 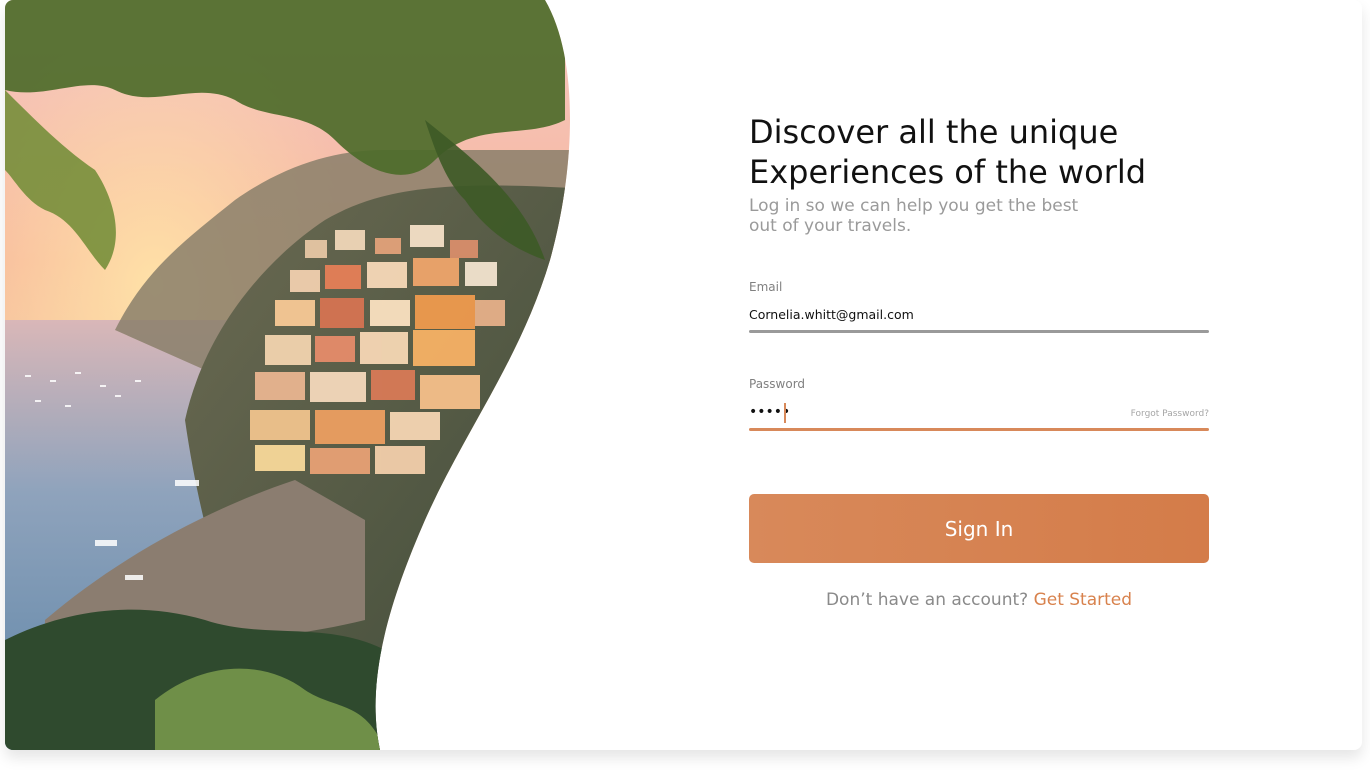 I want to click on email-field, so click(x=939, y=314).